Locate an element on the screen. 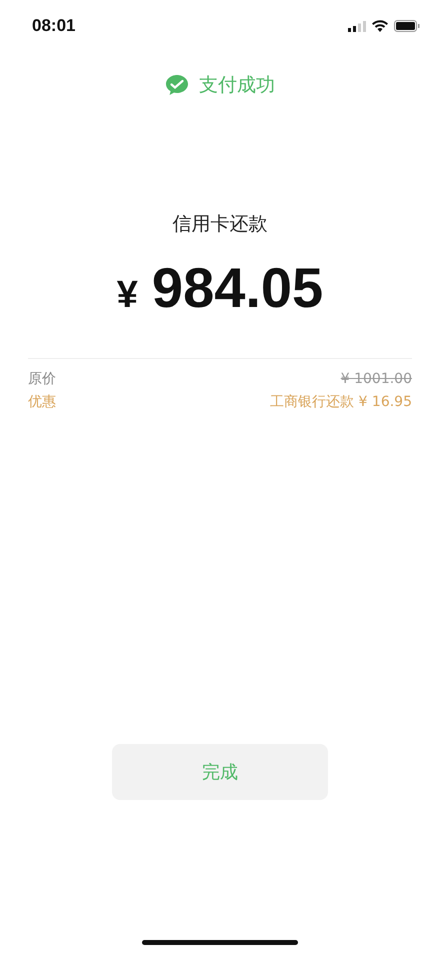 The width and height of the screenshot is (440, 953). payment-label: 信用卡还款 is located at coordinates (220, 224).